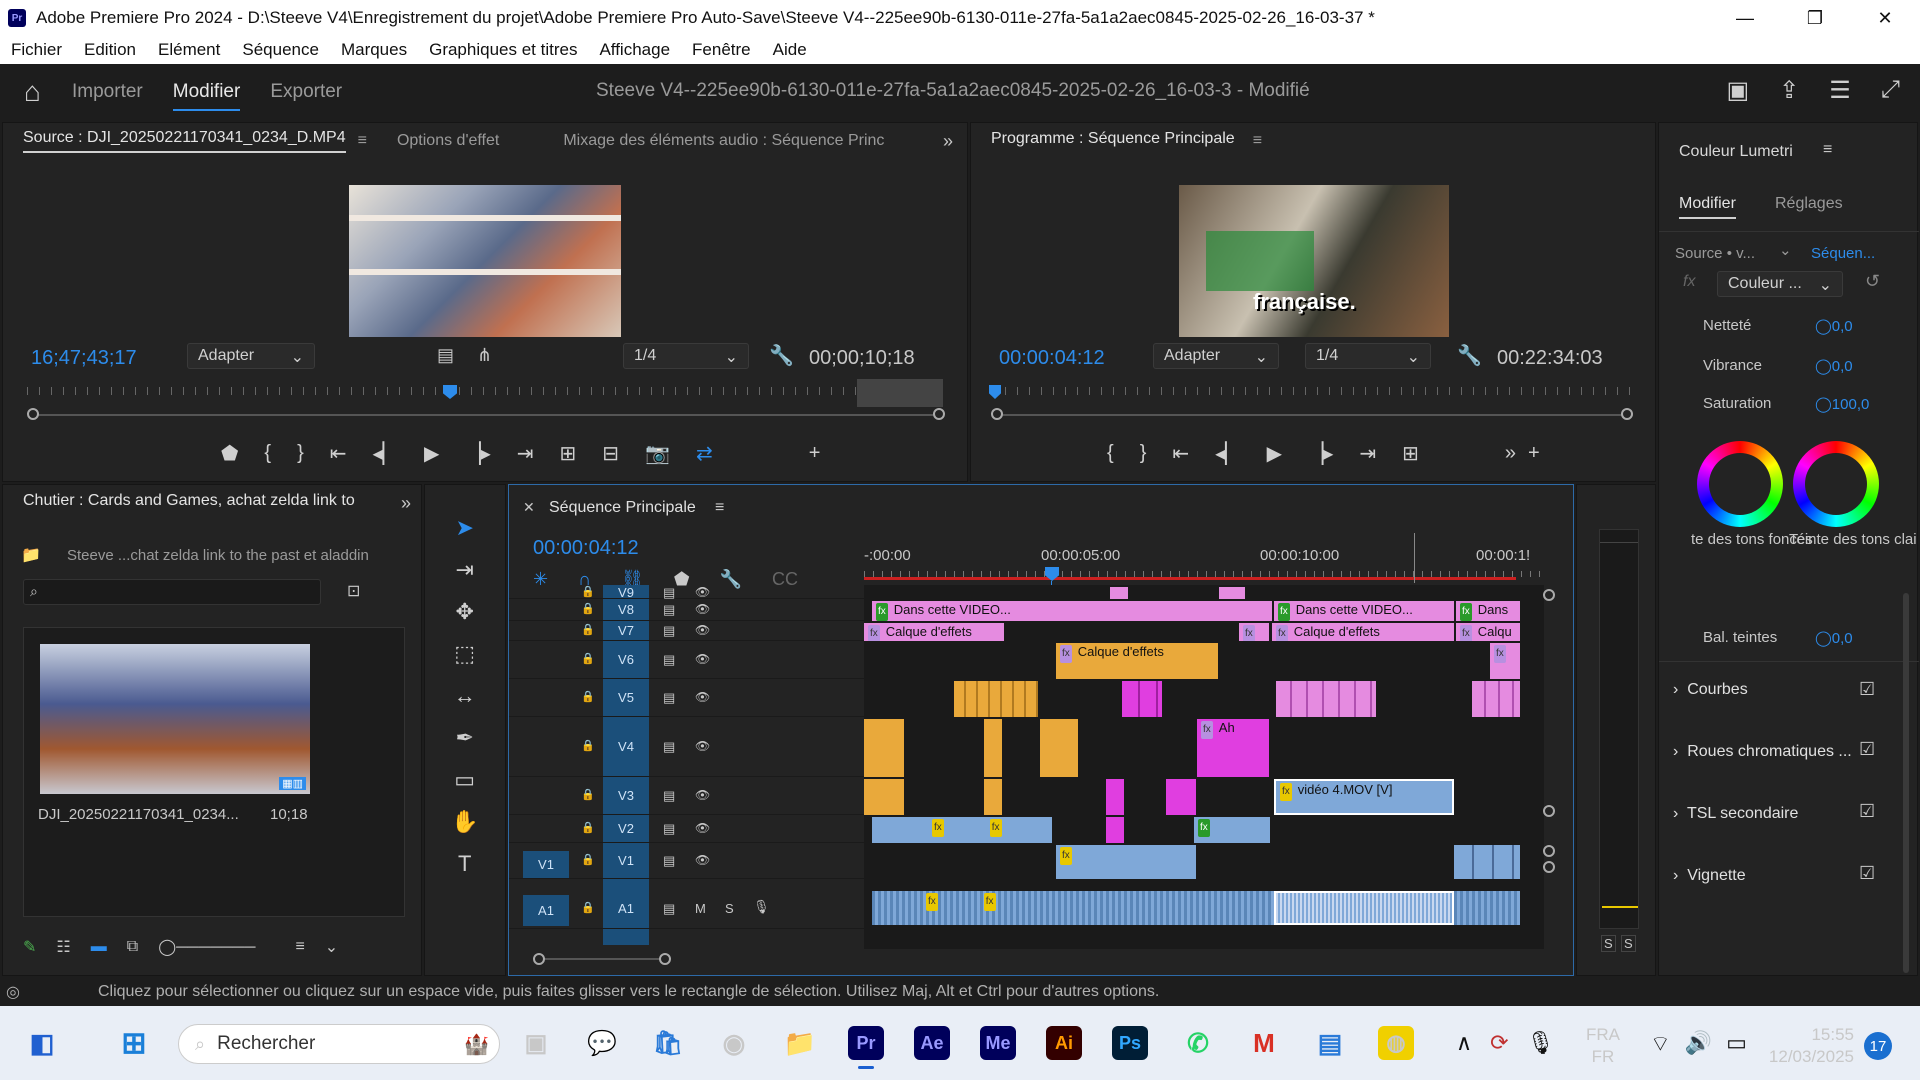  What do you see at coordinates (1126, 862) in the screenshot?
I see `clip-v1-1: fx` at bounding box center [1126, 862].